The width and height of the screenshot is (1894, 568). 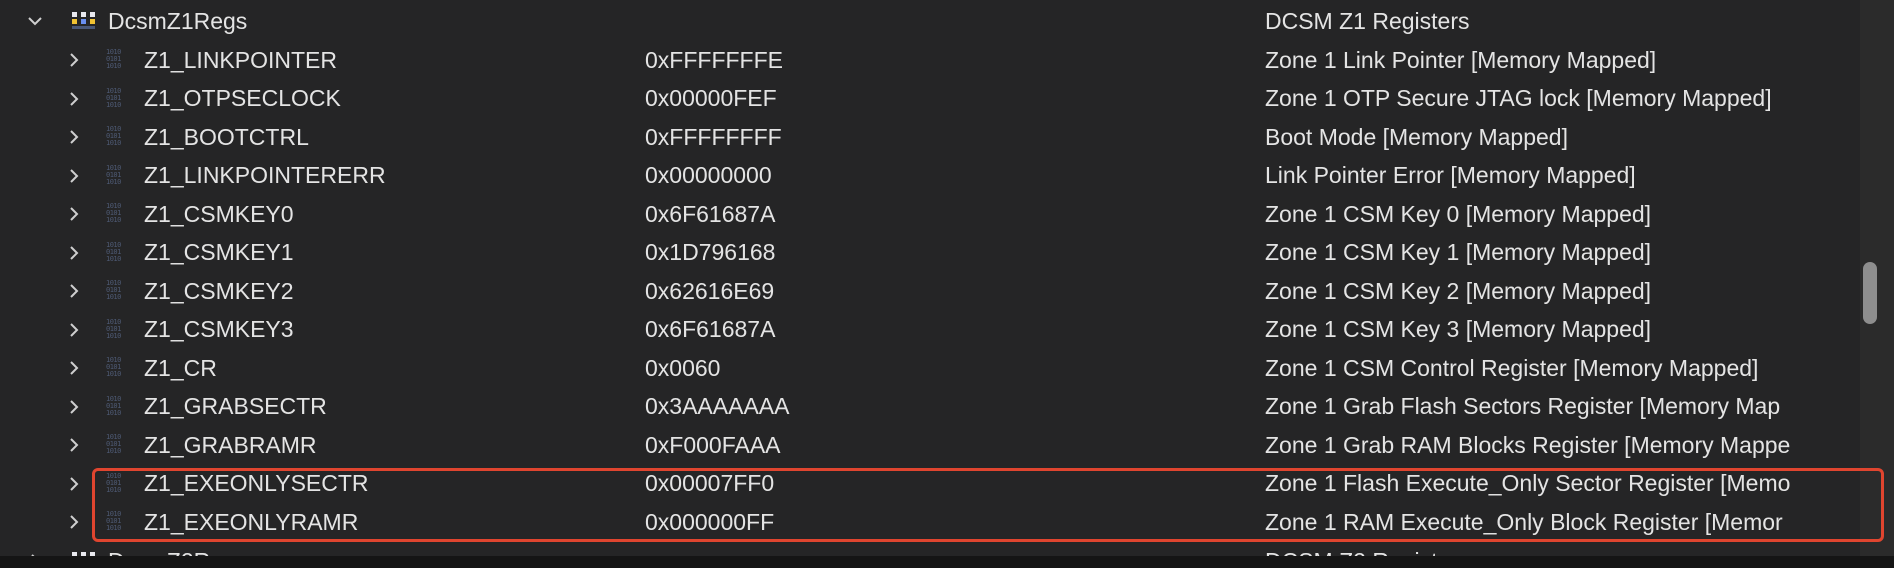 What do you see at coordinates (35, 21) in the screenshot?
I see `chevron-down-icon` at bounding box center [35, 21].